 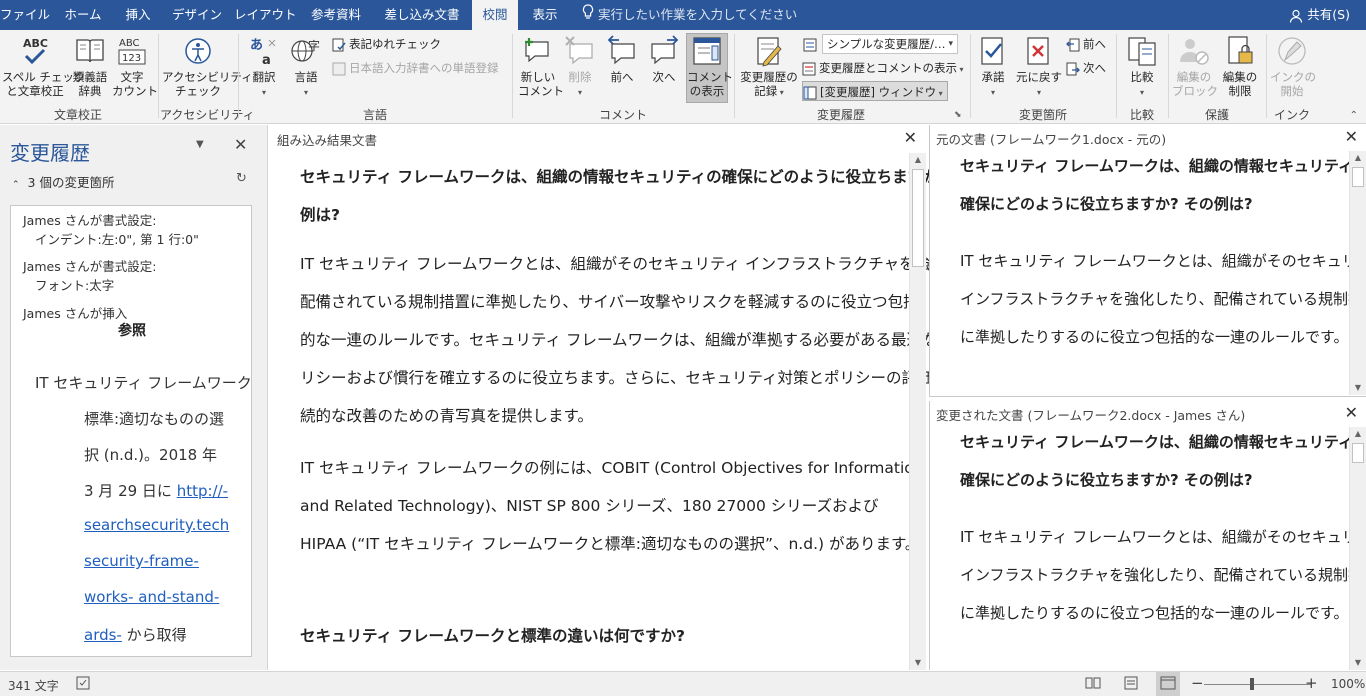 What do you see at coordinates (1293, 66) in the screenshot?
I see `start-inking-button: インクの 開始` at bounding box center [1293, 66].